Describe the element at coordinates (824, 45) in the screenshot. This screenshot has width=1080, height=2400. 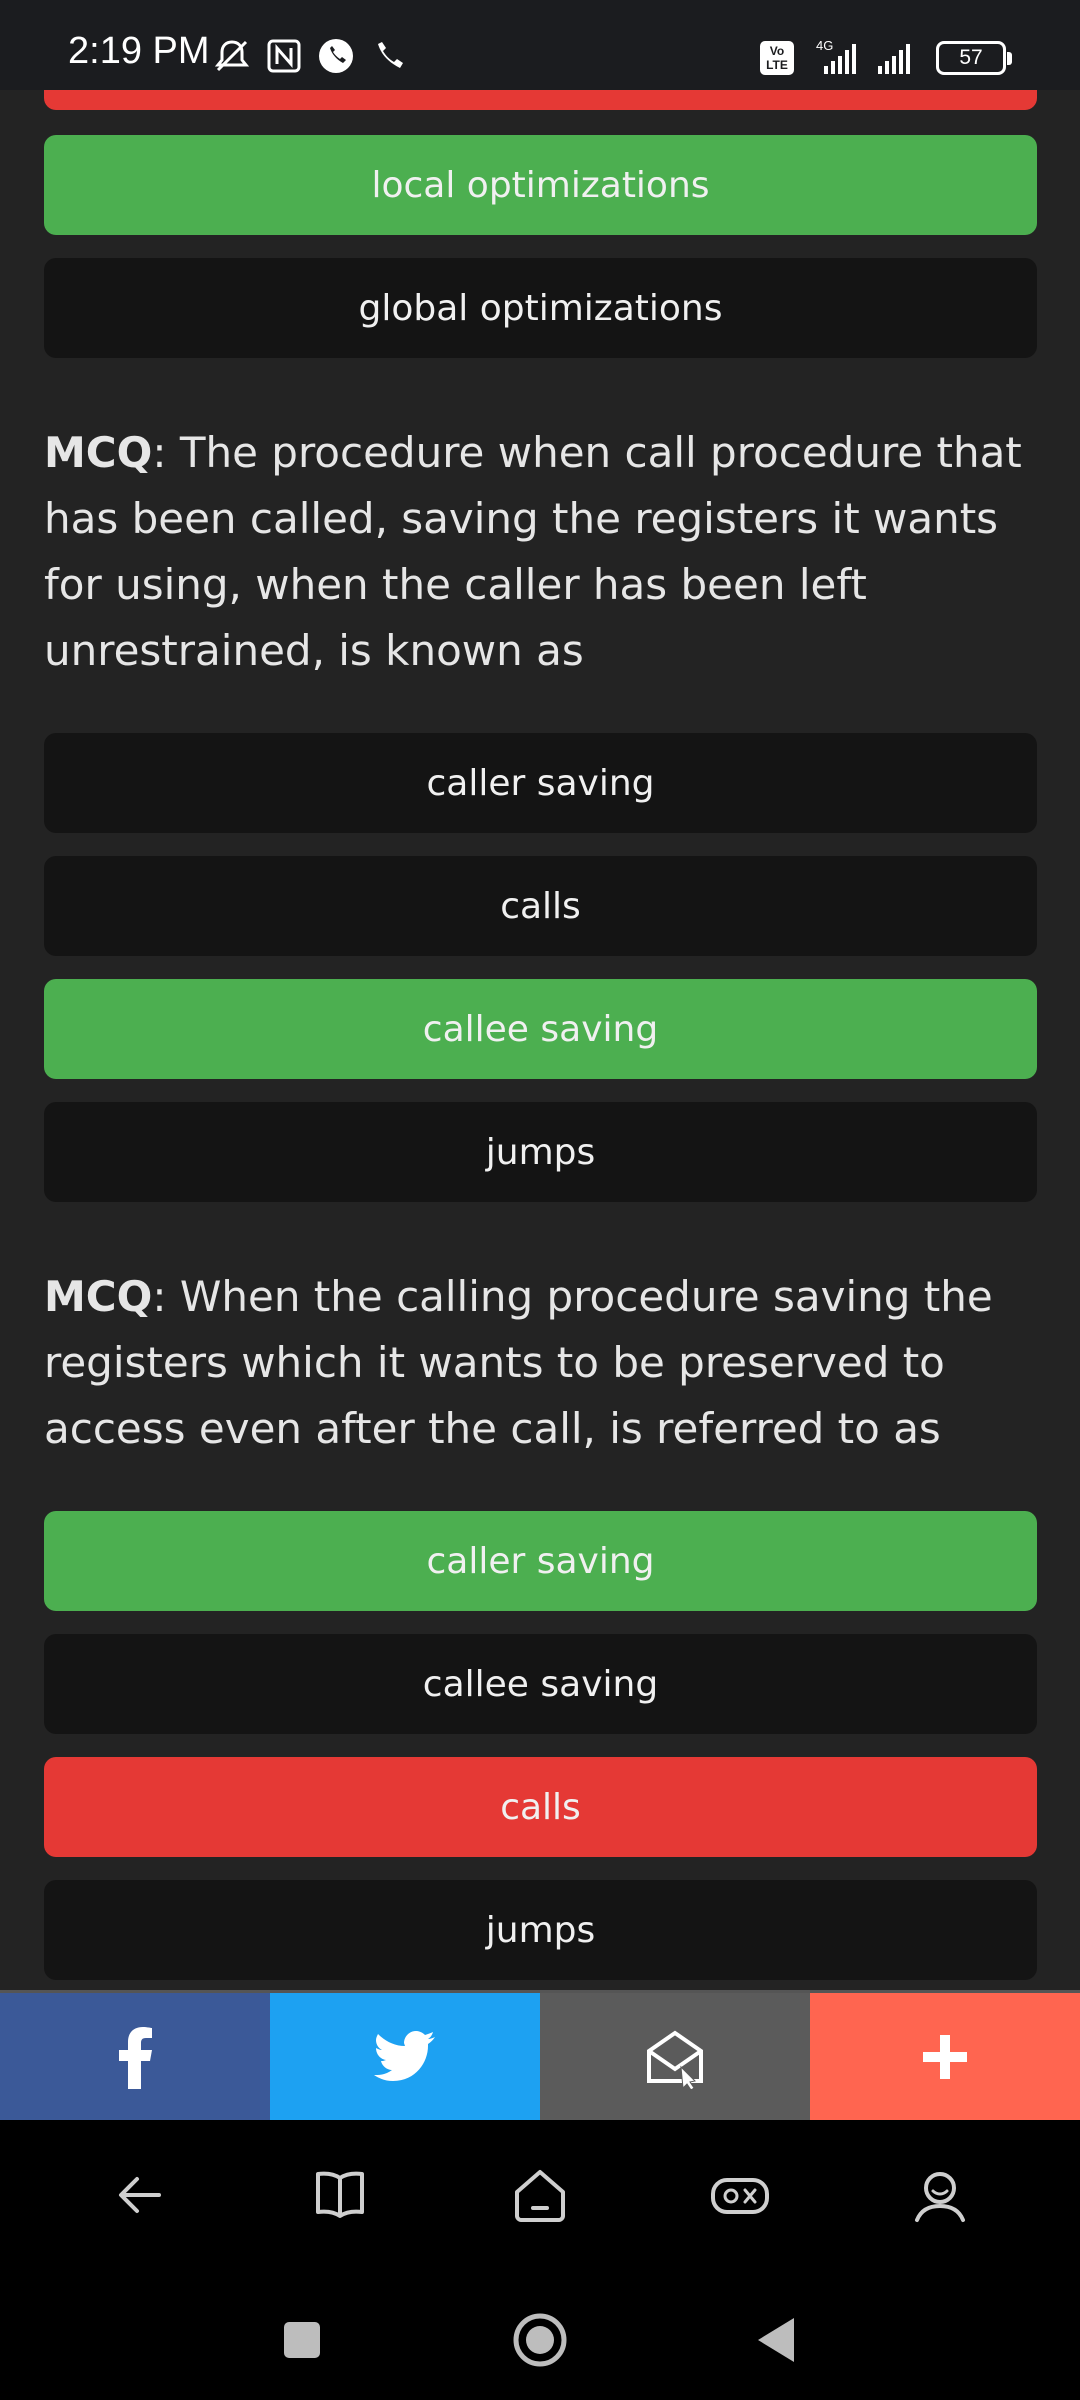
I see `svg-text: 4G` at that location.